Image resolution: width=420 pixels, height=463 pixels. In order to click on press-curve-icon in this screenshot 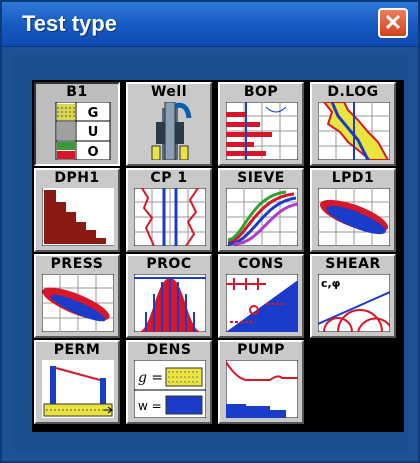, I will do `click(78, 303)`.